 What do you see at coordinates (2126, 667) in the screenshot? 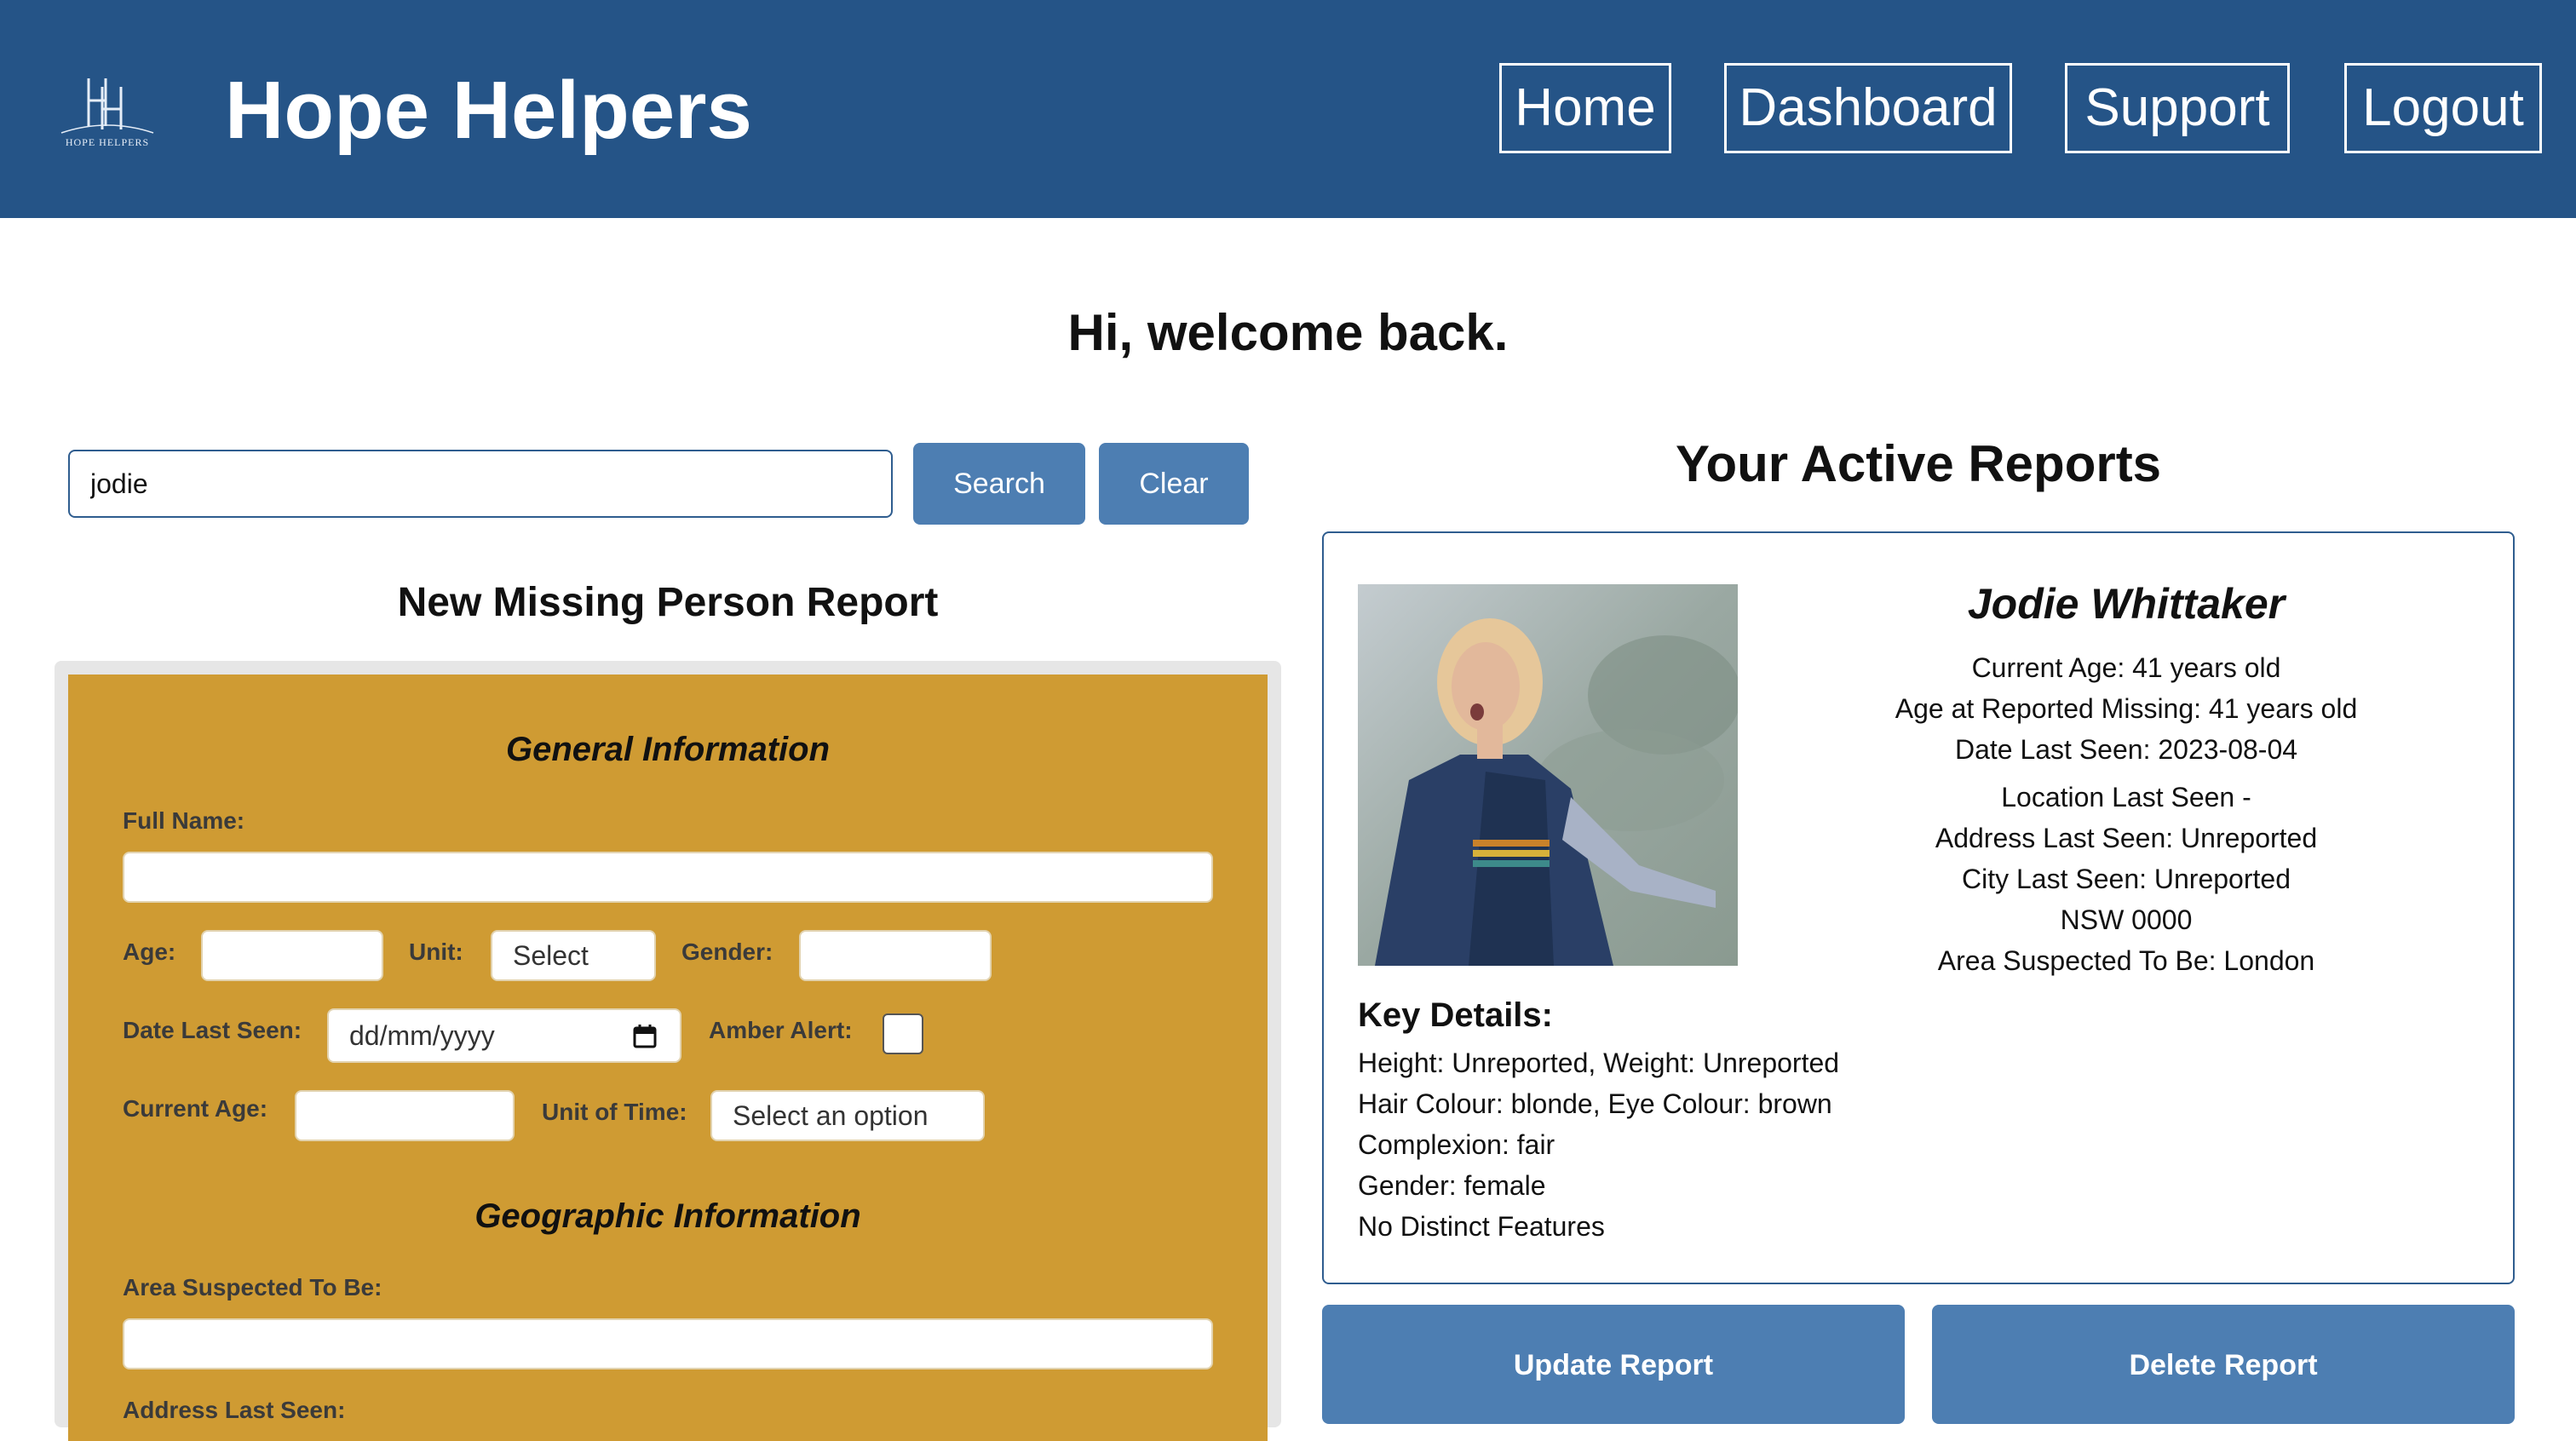
I see `current-age-text: Current Age: 41 years old` at bounding box center [2126, 667].